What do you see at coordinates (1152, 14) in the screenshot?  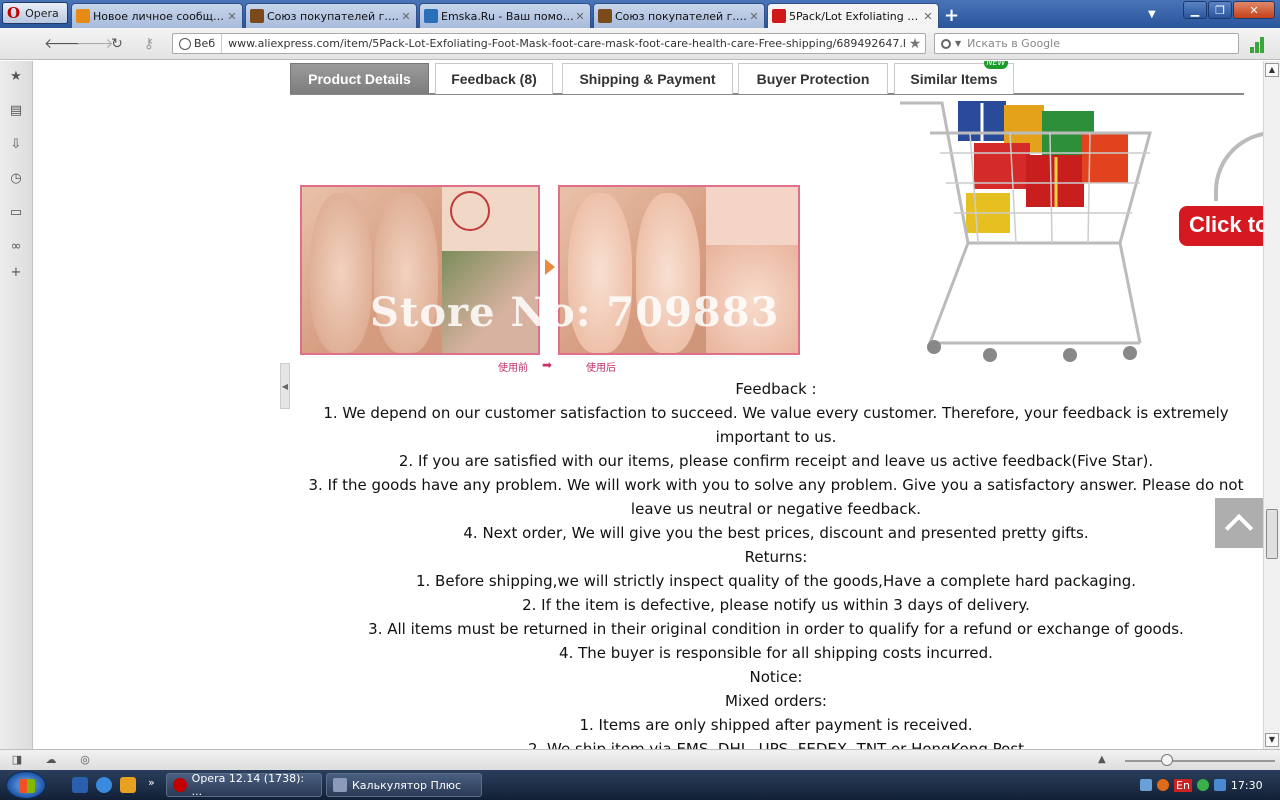 I see `tab-list-dropdown: ▼` at bounding box center [1152, 14].